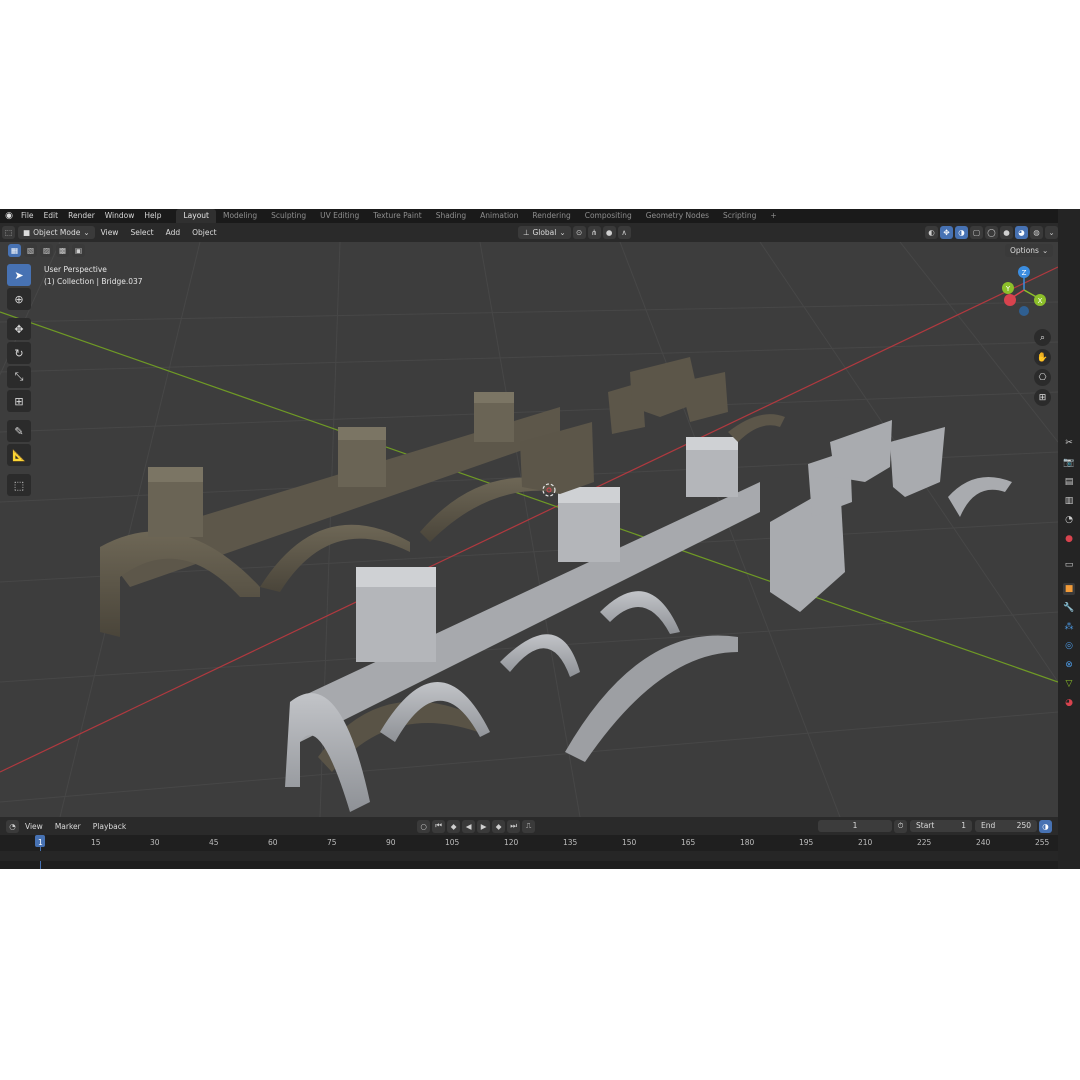 This screenshot has width=1080, height=1080. What do you see at coordinates (1069, 539) in the screenshot?
I see `world-properties-icon: ●` at bounding box center [1069, 539].